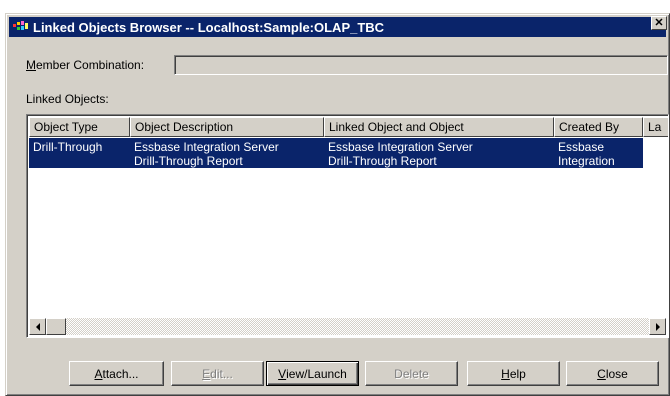 This screenshot has height=396, width=670. What do you see at coordinates (79, 127) in the screenshot?
I see `column-header-object-type: Object Type` at bounding box center [79, 127].